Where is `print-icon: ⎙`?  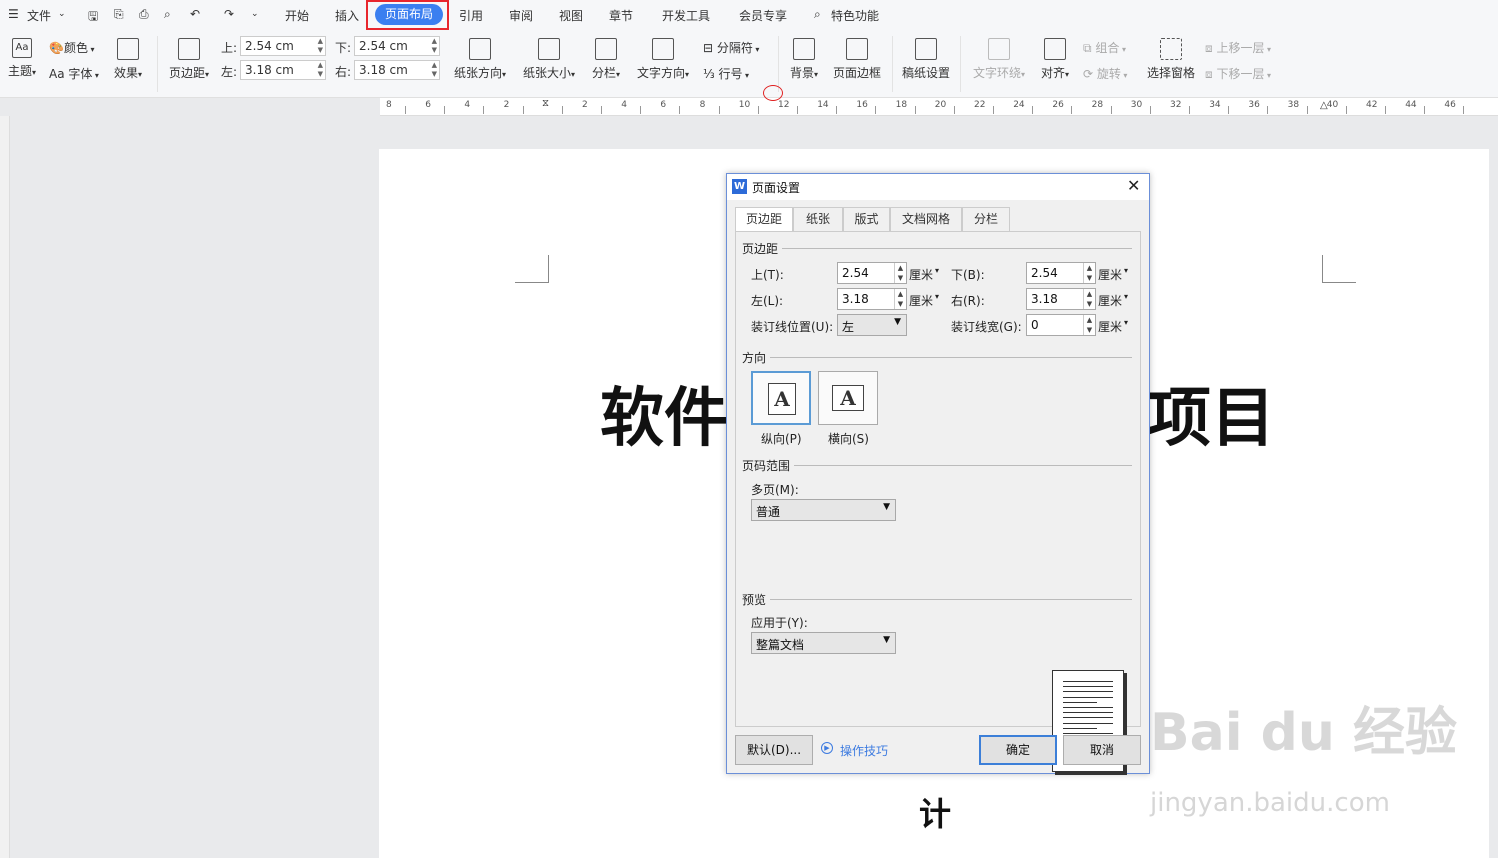 print-icon: ⎙ is located at coordinates (144, 14).